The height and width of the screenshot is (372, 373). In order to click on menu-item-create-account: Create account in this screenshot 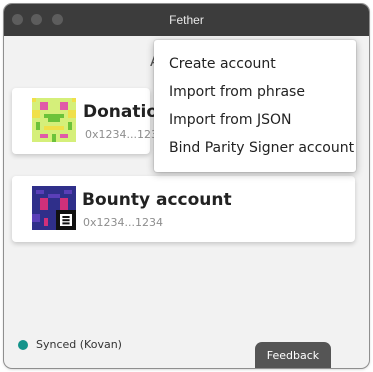, I will do `click(222, 64)`.